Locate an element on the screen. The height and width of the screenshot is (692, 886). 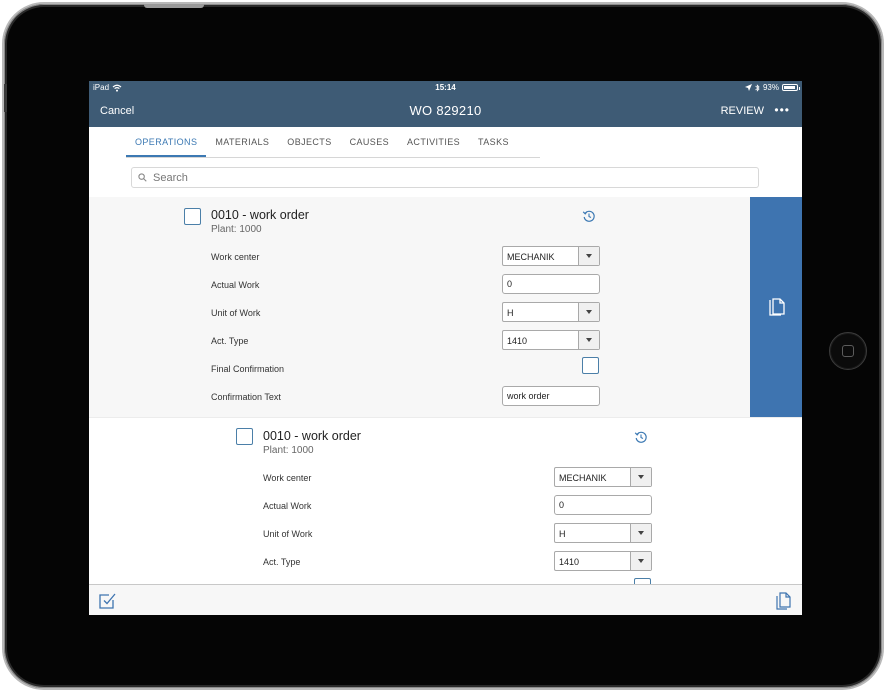
check-square-icon is located at coordinates (107, 601).